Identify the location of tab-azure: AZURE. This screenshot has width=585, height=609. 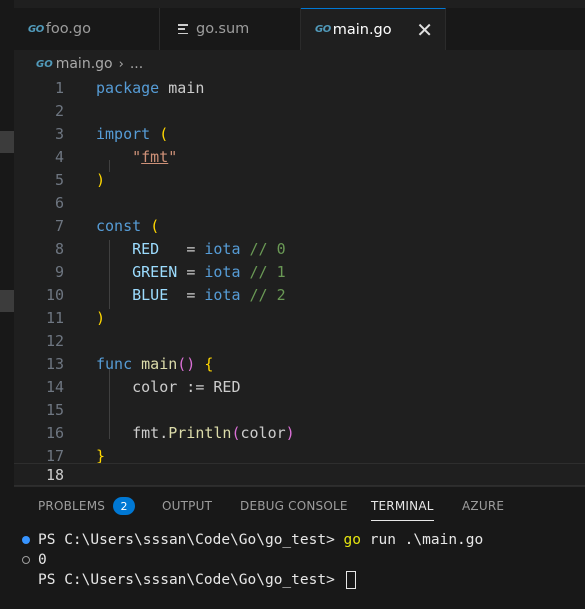
(483, 506).